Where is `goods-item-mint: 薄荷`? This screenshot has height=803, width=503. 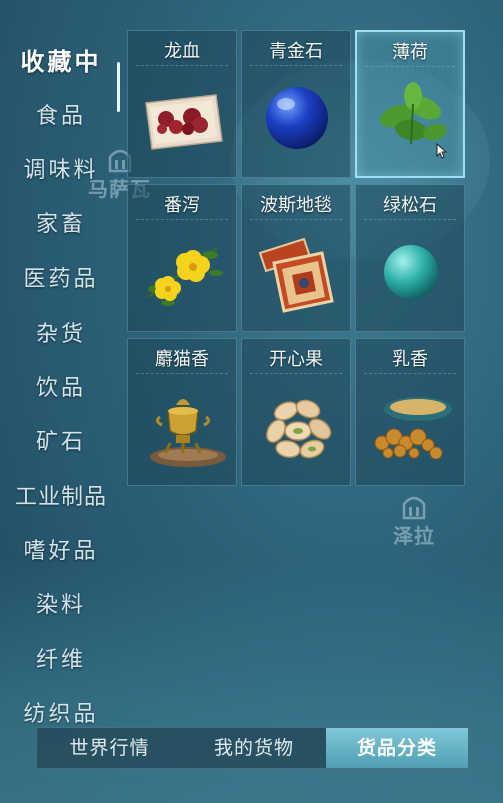 goods-item-mint: 薄荷 is located at coordinates (410, 104).